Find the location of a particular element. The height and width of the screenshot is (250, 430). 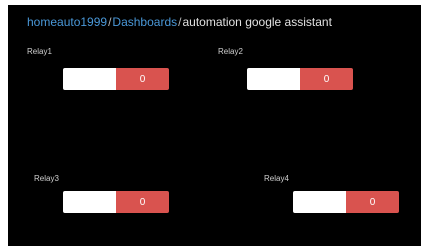

relay1-toggle: 0 is located at coordinates (116, 79).